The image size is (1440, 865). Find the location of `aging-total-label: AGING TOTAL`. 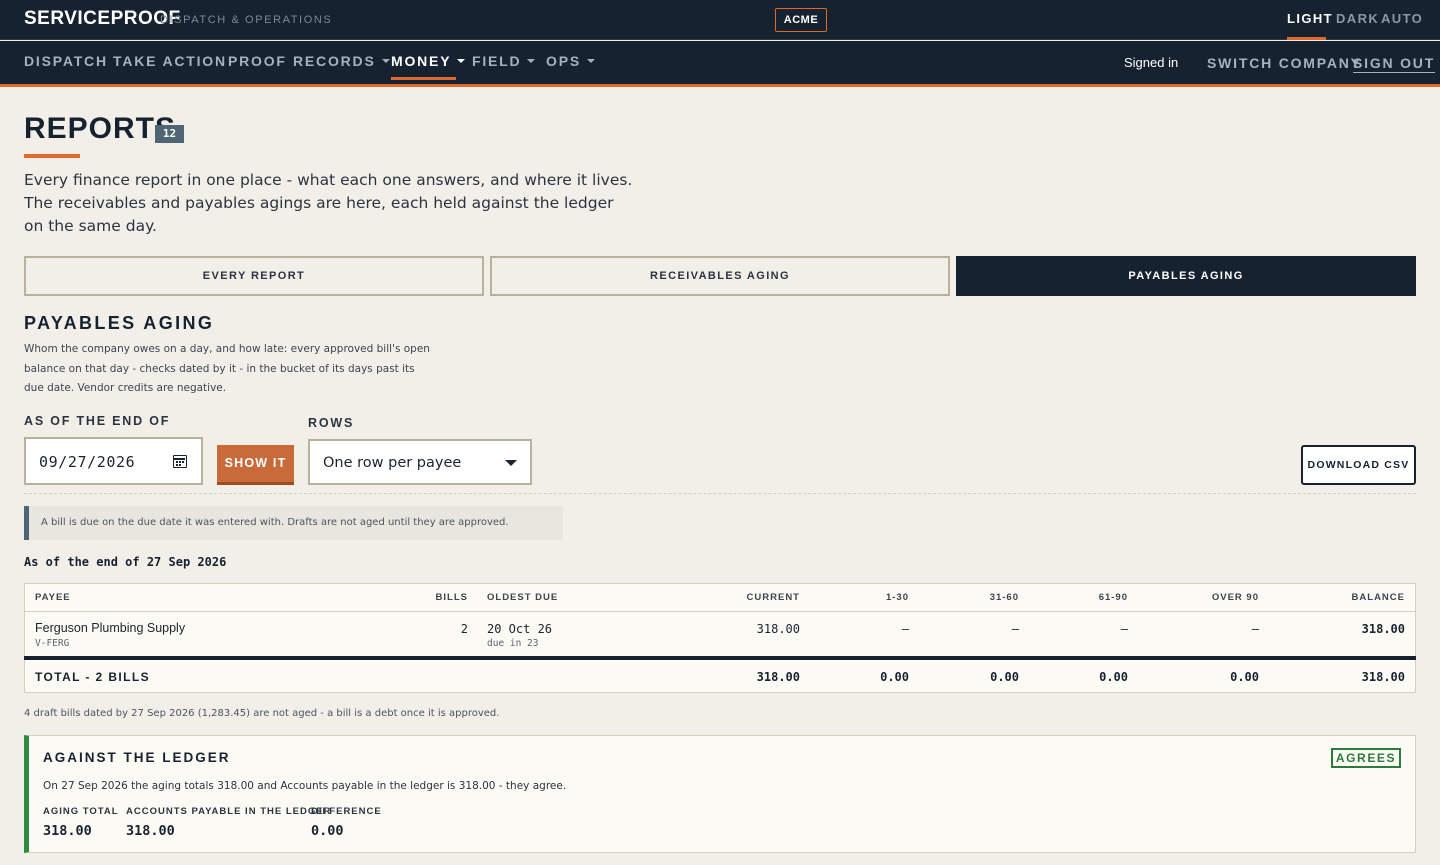

aging-total-label: AGING TOTAL is located at coordinates (81, 811).